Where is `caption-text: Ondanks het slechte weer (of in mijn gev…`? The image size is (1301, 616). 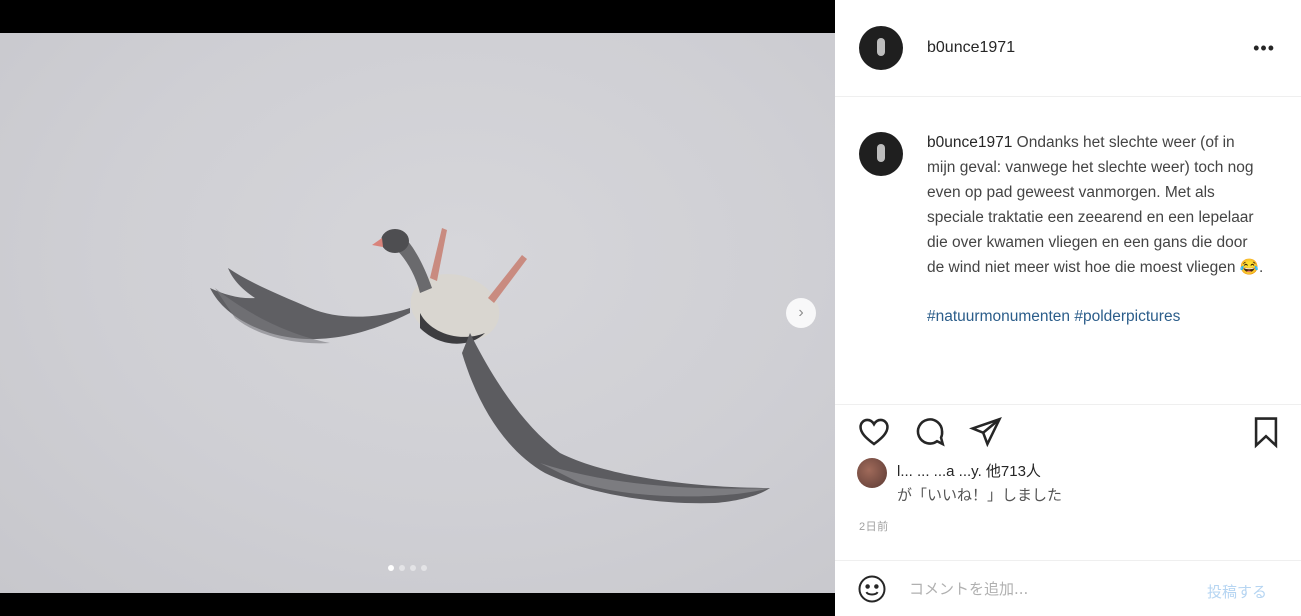 caption-text: Ondanks het slechte weer (of in mijn gev… is located at coordinates (1095, 205).